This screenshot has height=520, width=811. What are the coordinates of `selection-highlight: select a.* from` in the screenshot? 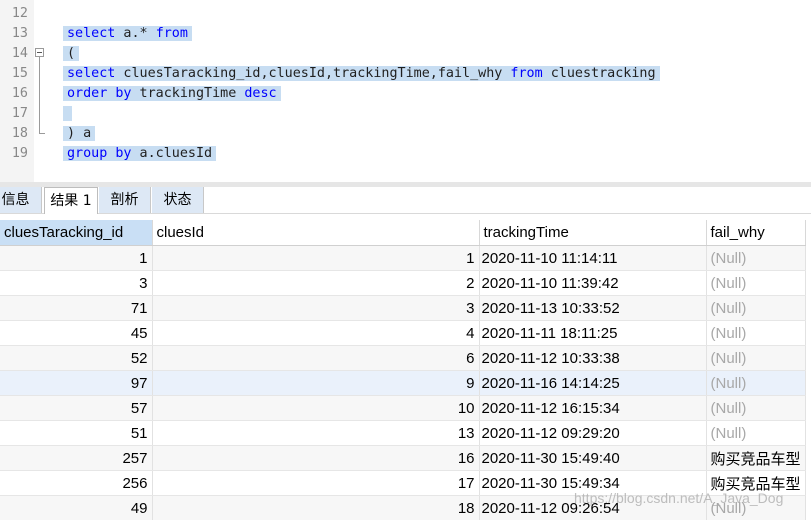 It's located at (127, 33).